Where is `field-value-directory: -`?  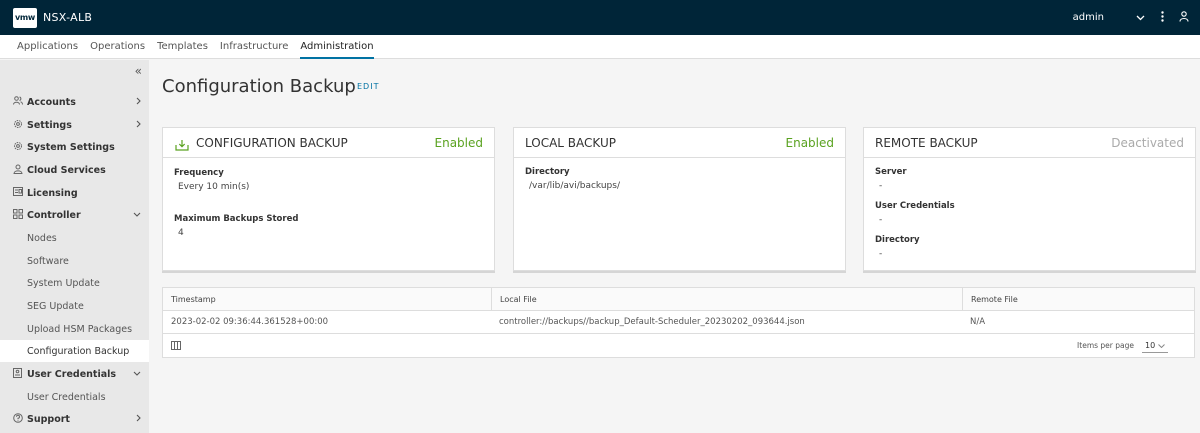 field-value-directory: - is located at coordinates (881, 254).